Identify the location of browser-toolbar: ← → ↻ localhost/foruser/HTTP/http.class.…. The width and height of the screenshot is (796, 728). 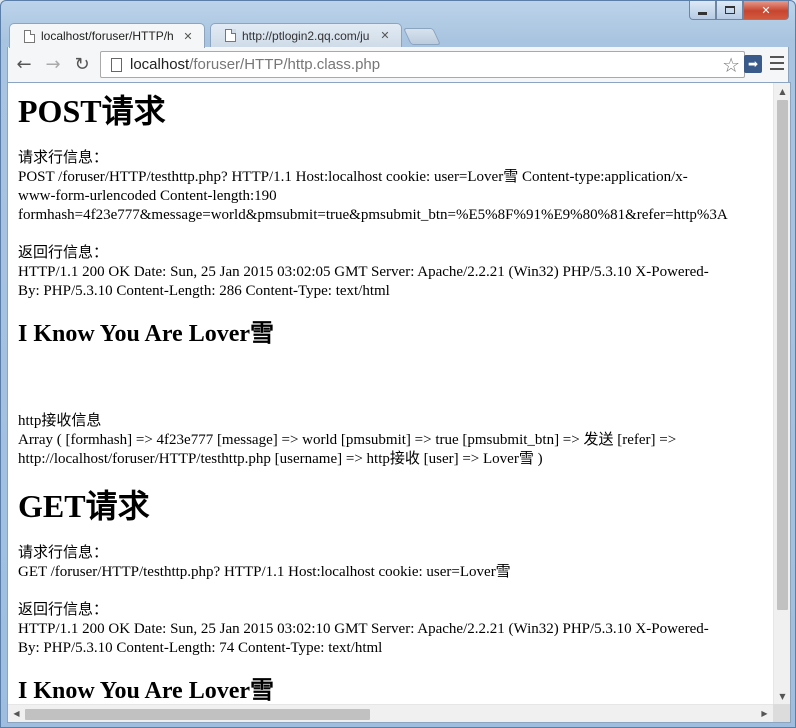
(398, 64).